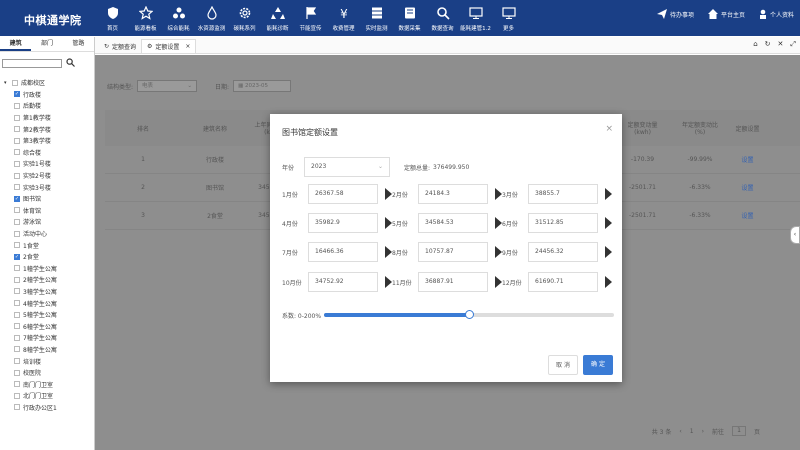  What do you see at coordinates (262, 86) in the screenshot?
I see `date-filter-input: ▦ 2023-05` at bounding box center [262, 86].